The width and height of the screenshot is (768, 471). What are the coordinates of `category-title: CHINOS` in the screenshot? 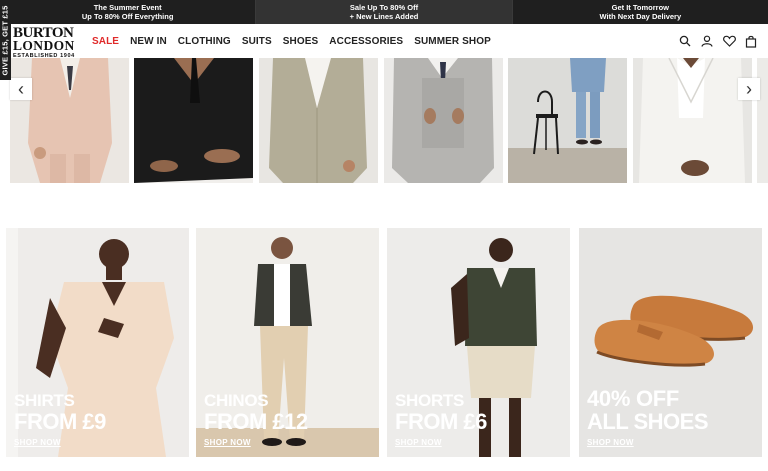 It's located at (236, 400).